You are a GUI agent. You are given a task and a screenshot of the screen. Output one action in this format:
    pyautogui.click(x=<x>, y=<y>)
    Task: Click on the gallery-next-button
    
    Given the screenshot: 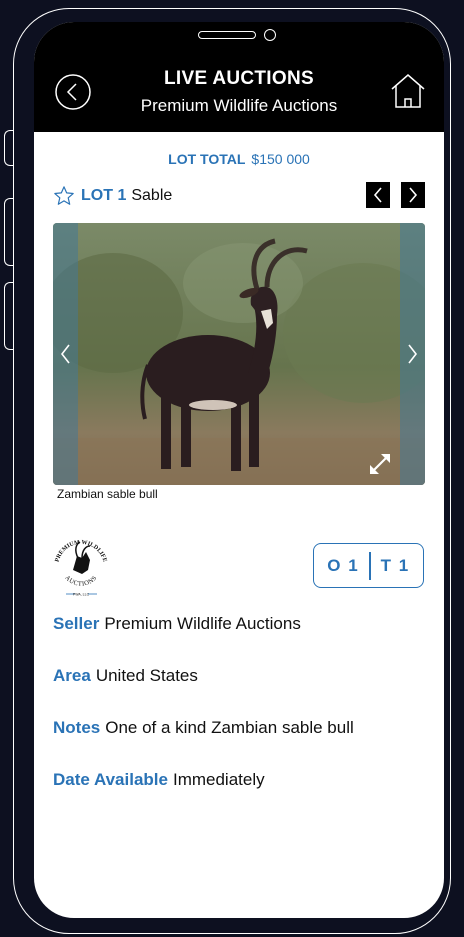 What is the action you would take?
    pyautogui.click(x=412, y=354)
    